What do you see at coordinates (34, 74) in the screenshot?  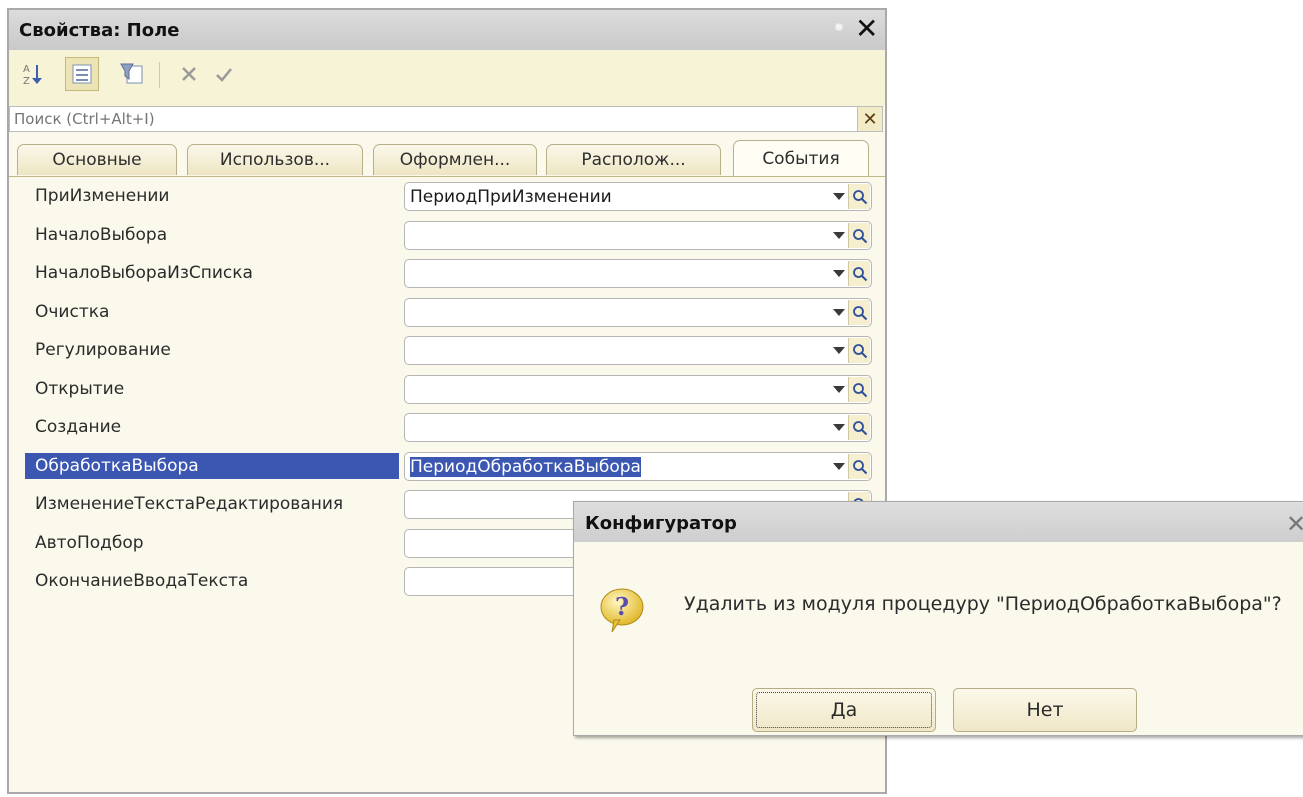 I see `sort-alphabetical-icon: A Z` at bounding box center [34, 74].